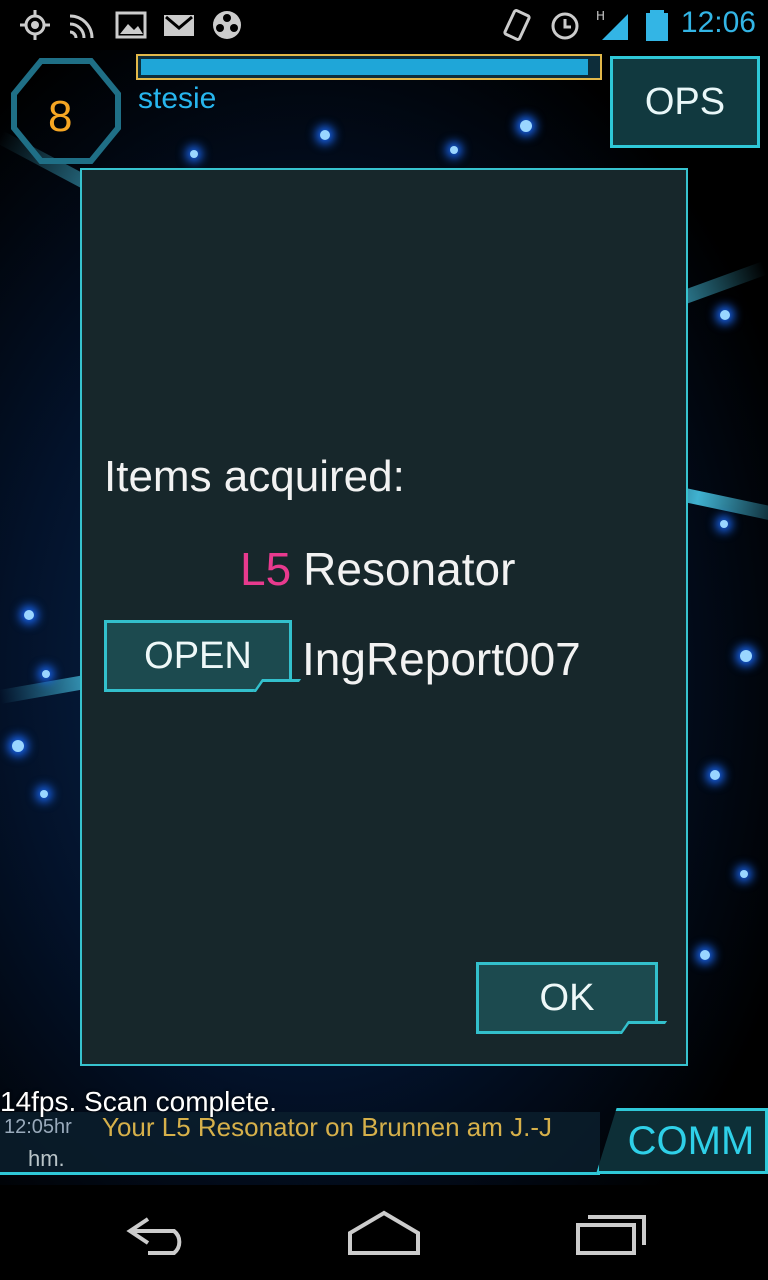  I want to click on acquired-item: L5 Resonator, so click(377, 569).